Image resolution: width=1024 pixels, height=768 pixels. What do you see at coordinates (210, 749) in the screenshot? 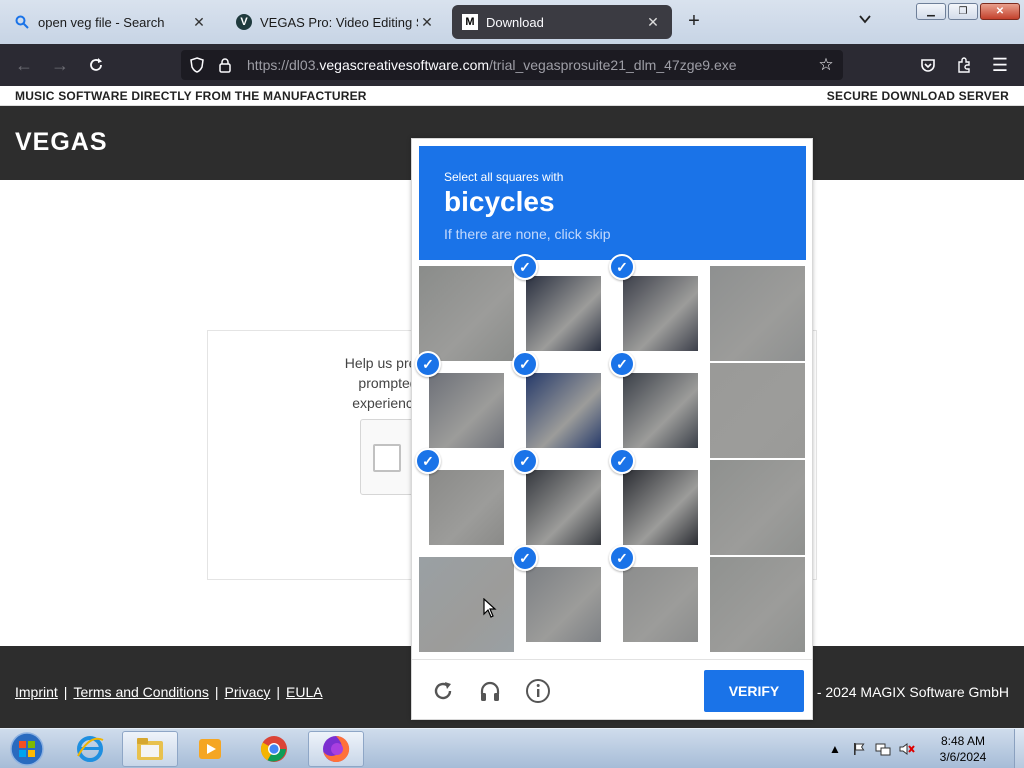
I see `media-player-icon` at bounding box center [210, 749].